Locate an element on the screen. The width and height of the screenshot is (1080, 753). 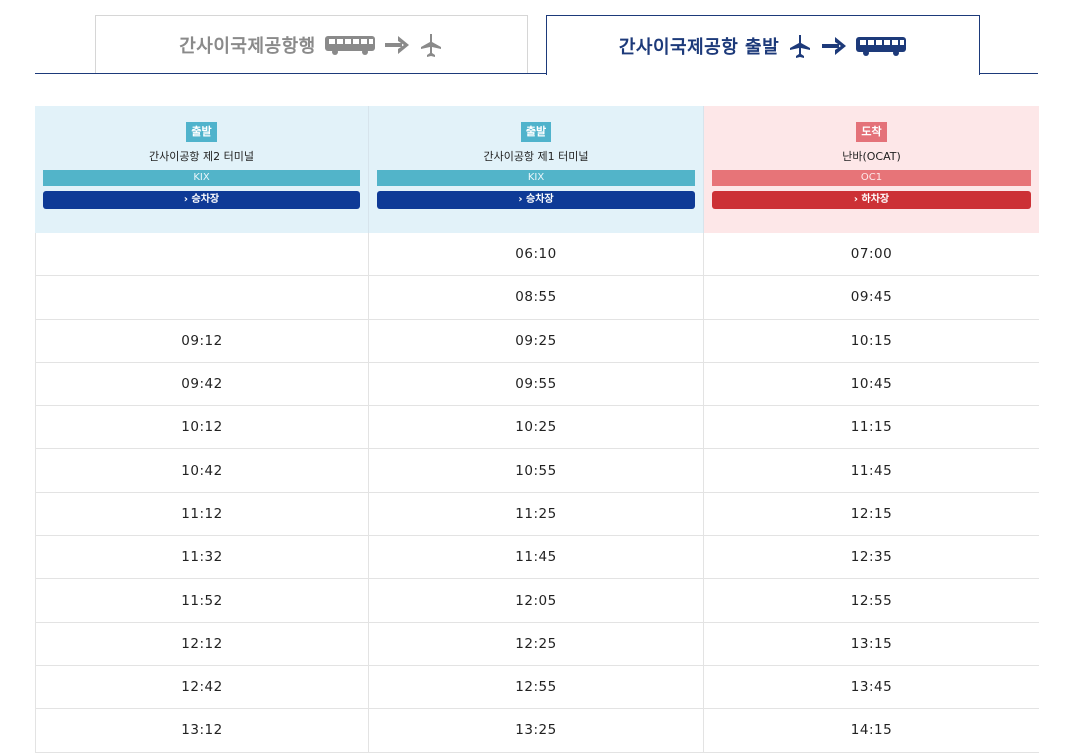
table-row: 09:42 09:55 10:45 is located at coordinates (537, 384).